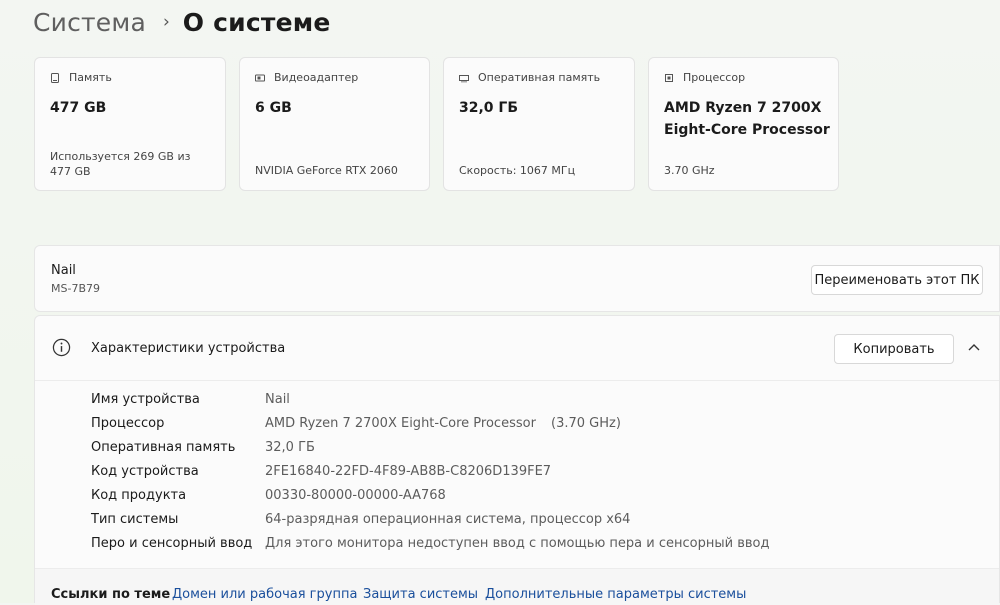 Image resolution: width=1000 pixels, height=605 pixels. I want to click on spec-value: 2FE16840-22FD-4F89-AB8B-C8206D139FE7, so click(408, 471).